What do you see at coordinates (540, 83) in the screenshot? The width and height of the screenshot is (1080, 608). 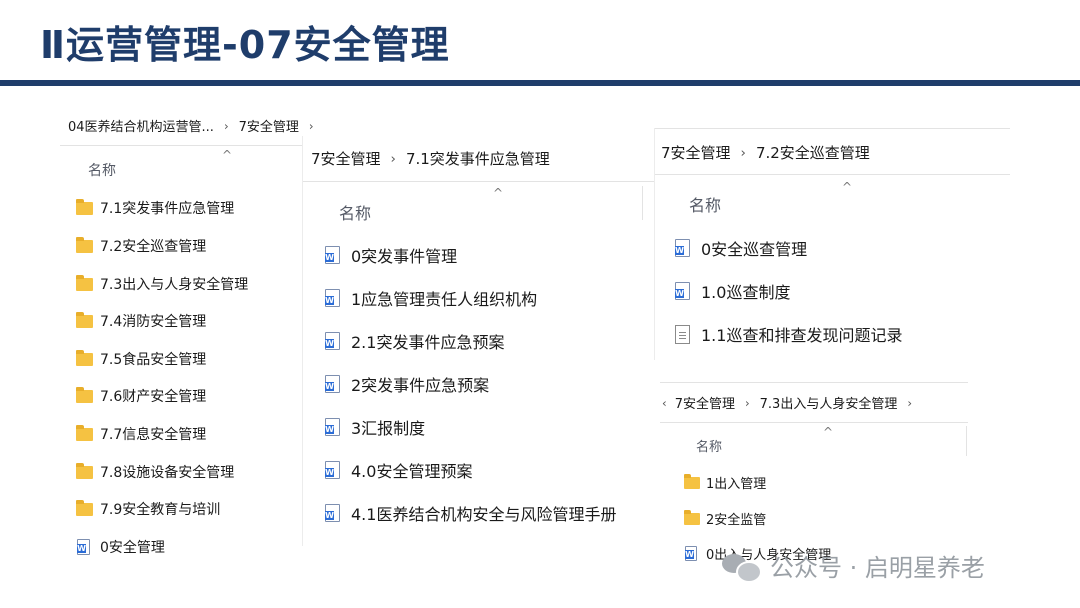 I see `title-rule` at bounding box center [540, 83].